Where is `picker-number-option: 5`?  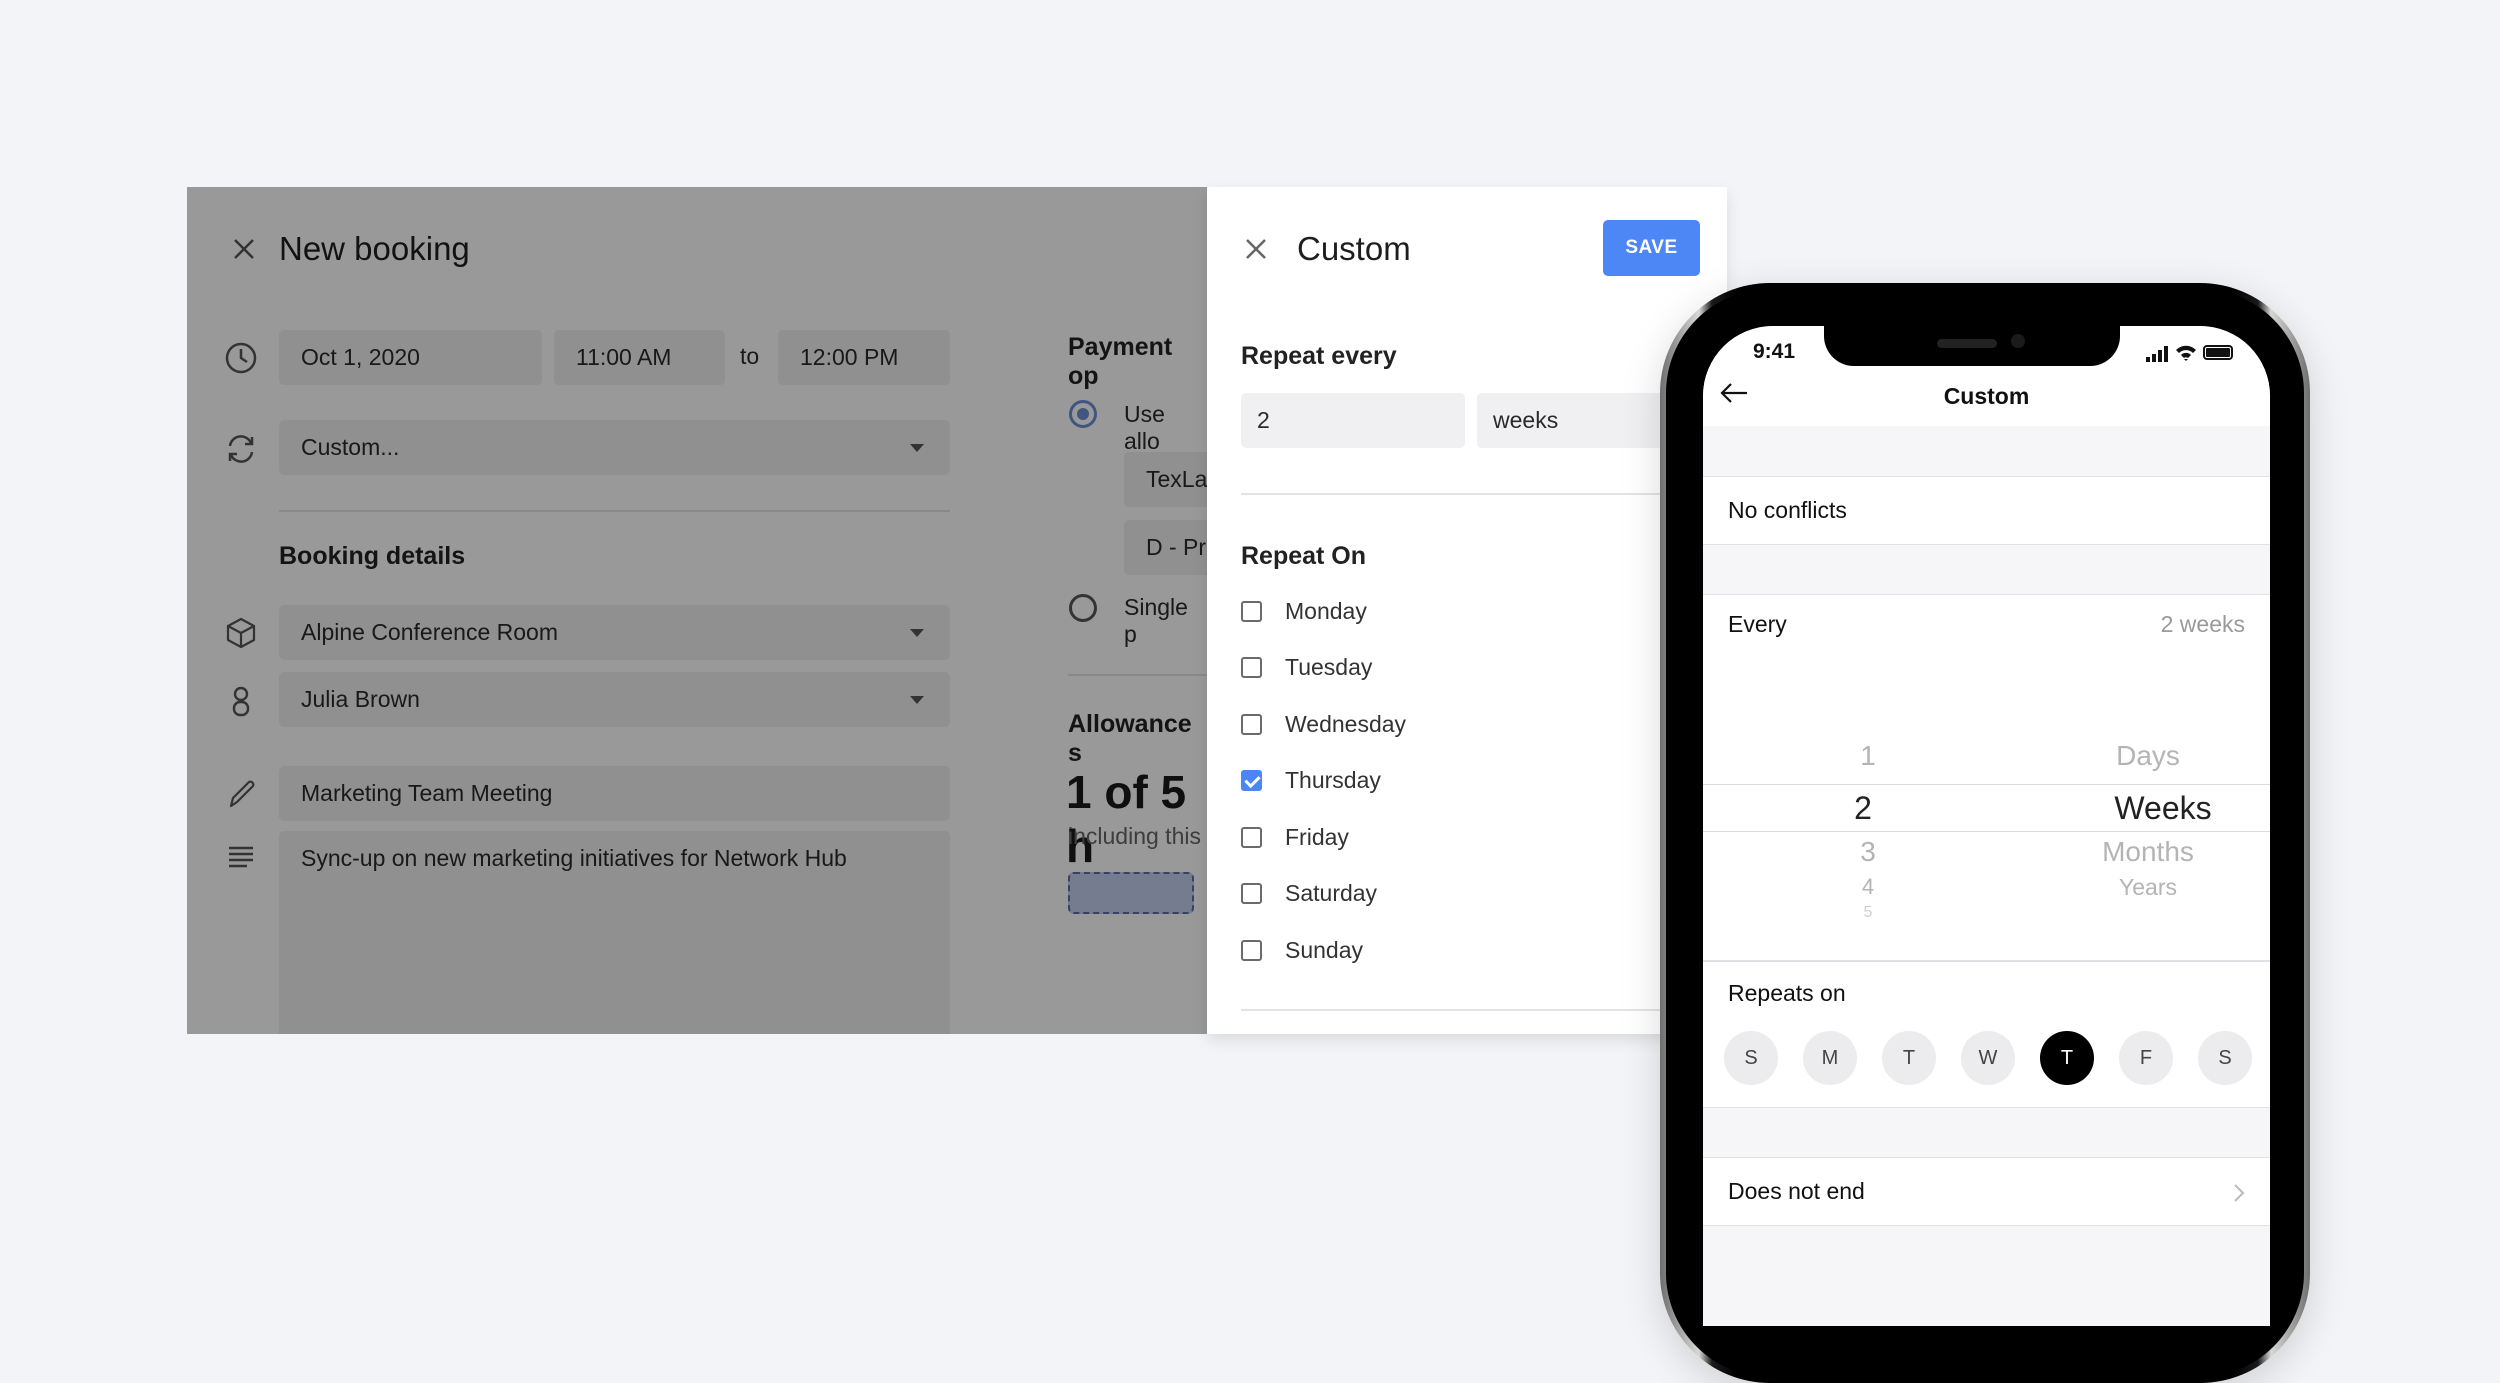 picker-number-option: 5 is located at coordinates (1868, 913).